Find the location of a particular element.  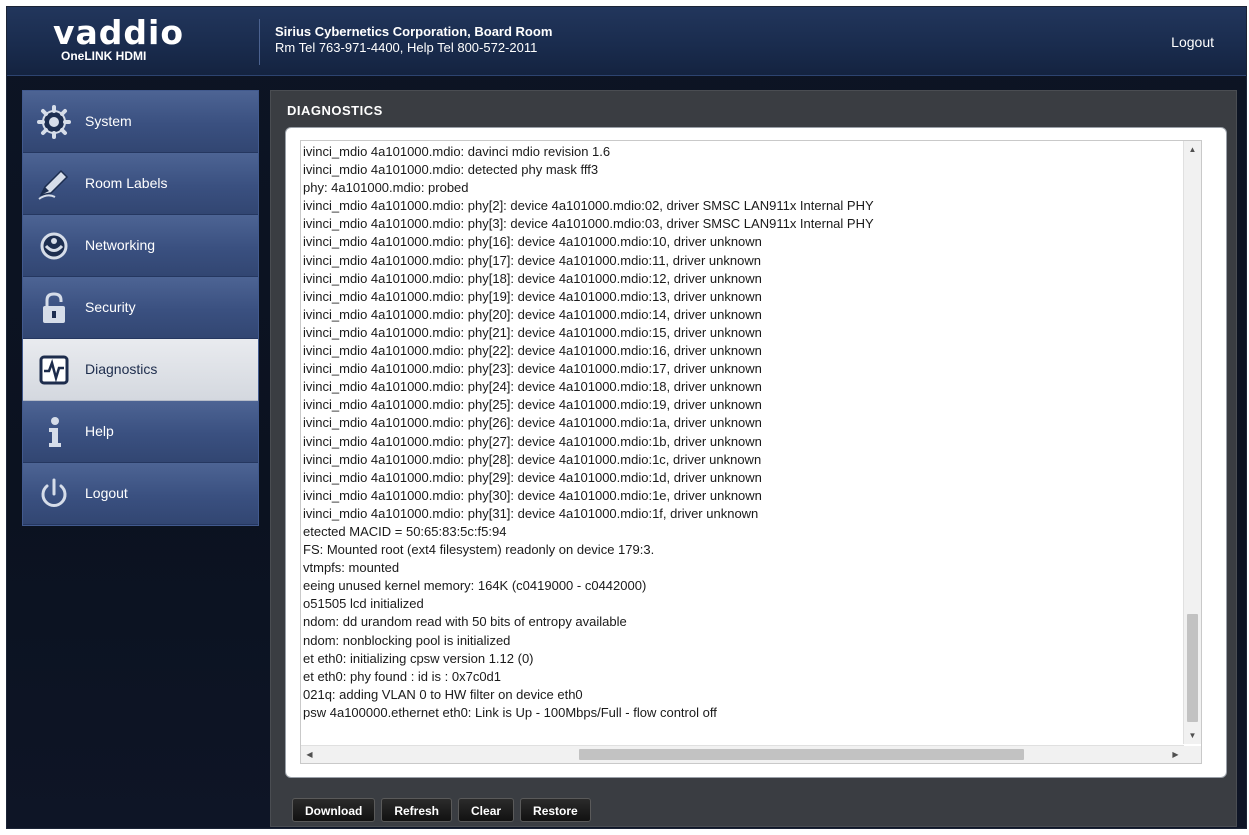

info-icon is located at coordinates (55, 432).